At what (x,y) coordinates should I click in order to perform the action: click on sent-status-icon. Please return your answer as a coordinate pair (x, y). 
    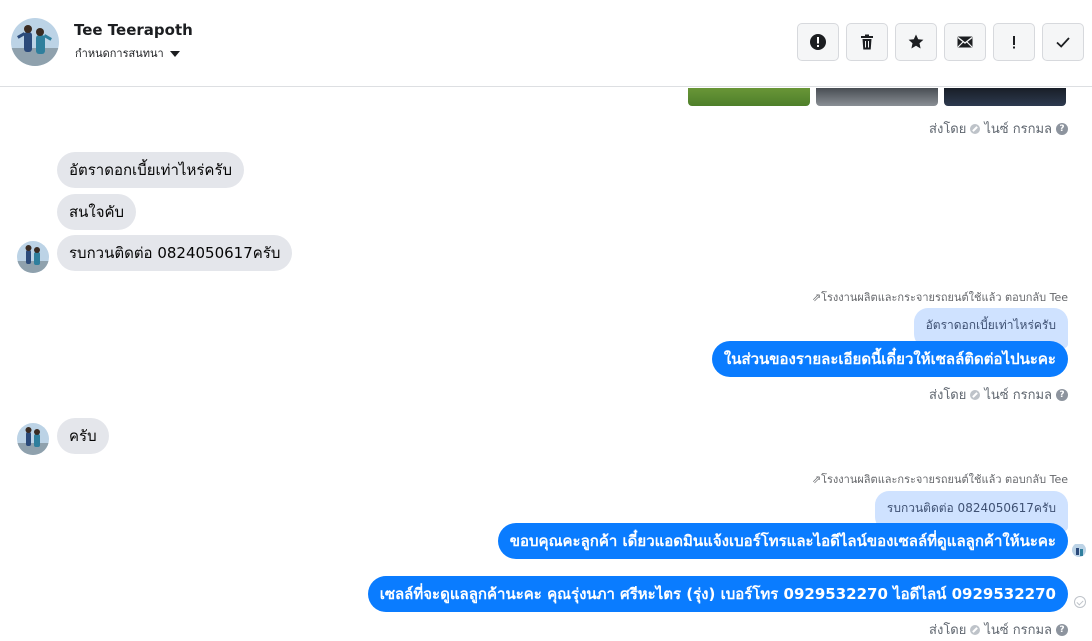
    Looking at the image, I should click on (1080, 602).